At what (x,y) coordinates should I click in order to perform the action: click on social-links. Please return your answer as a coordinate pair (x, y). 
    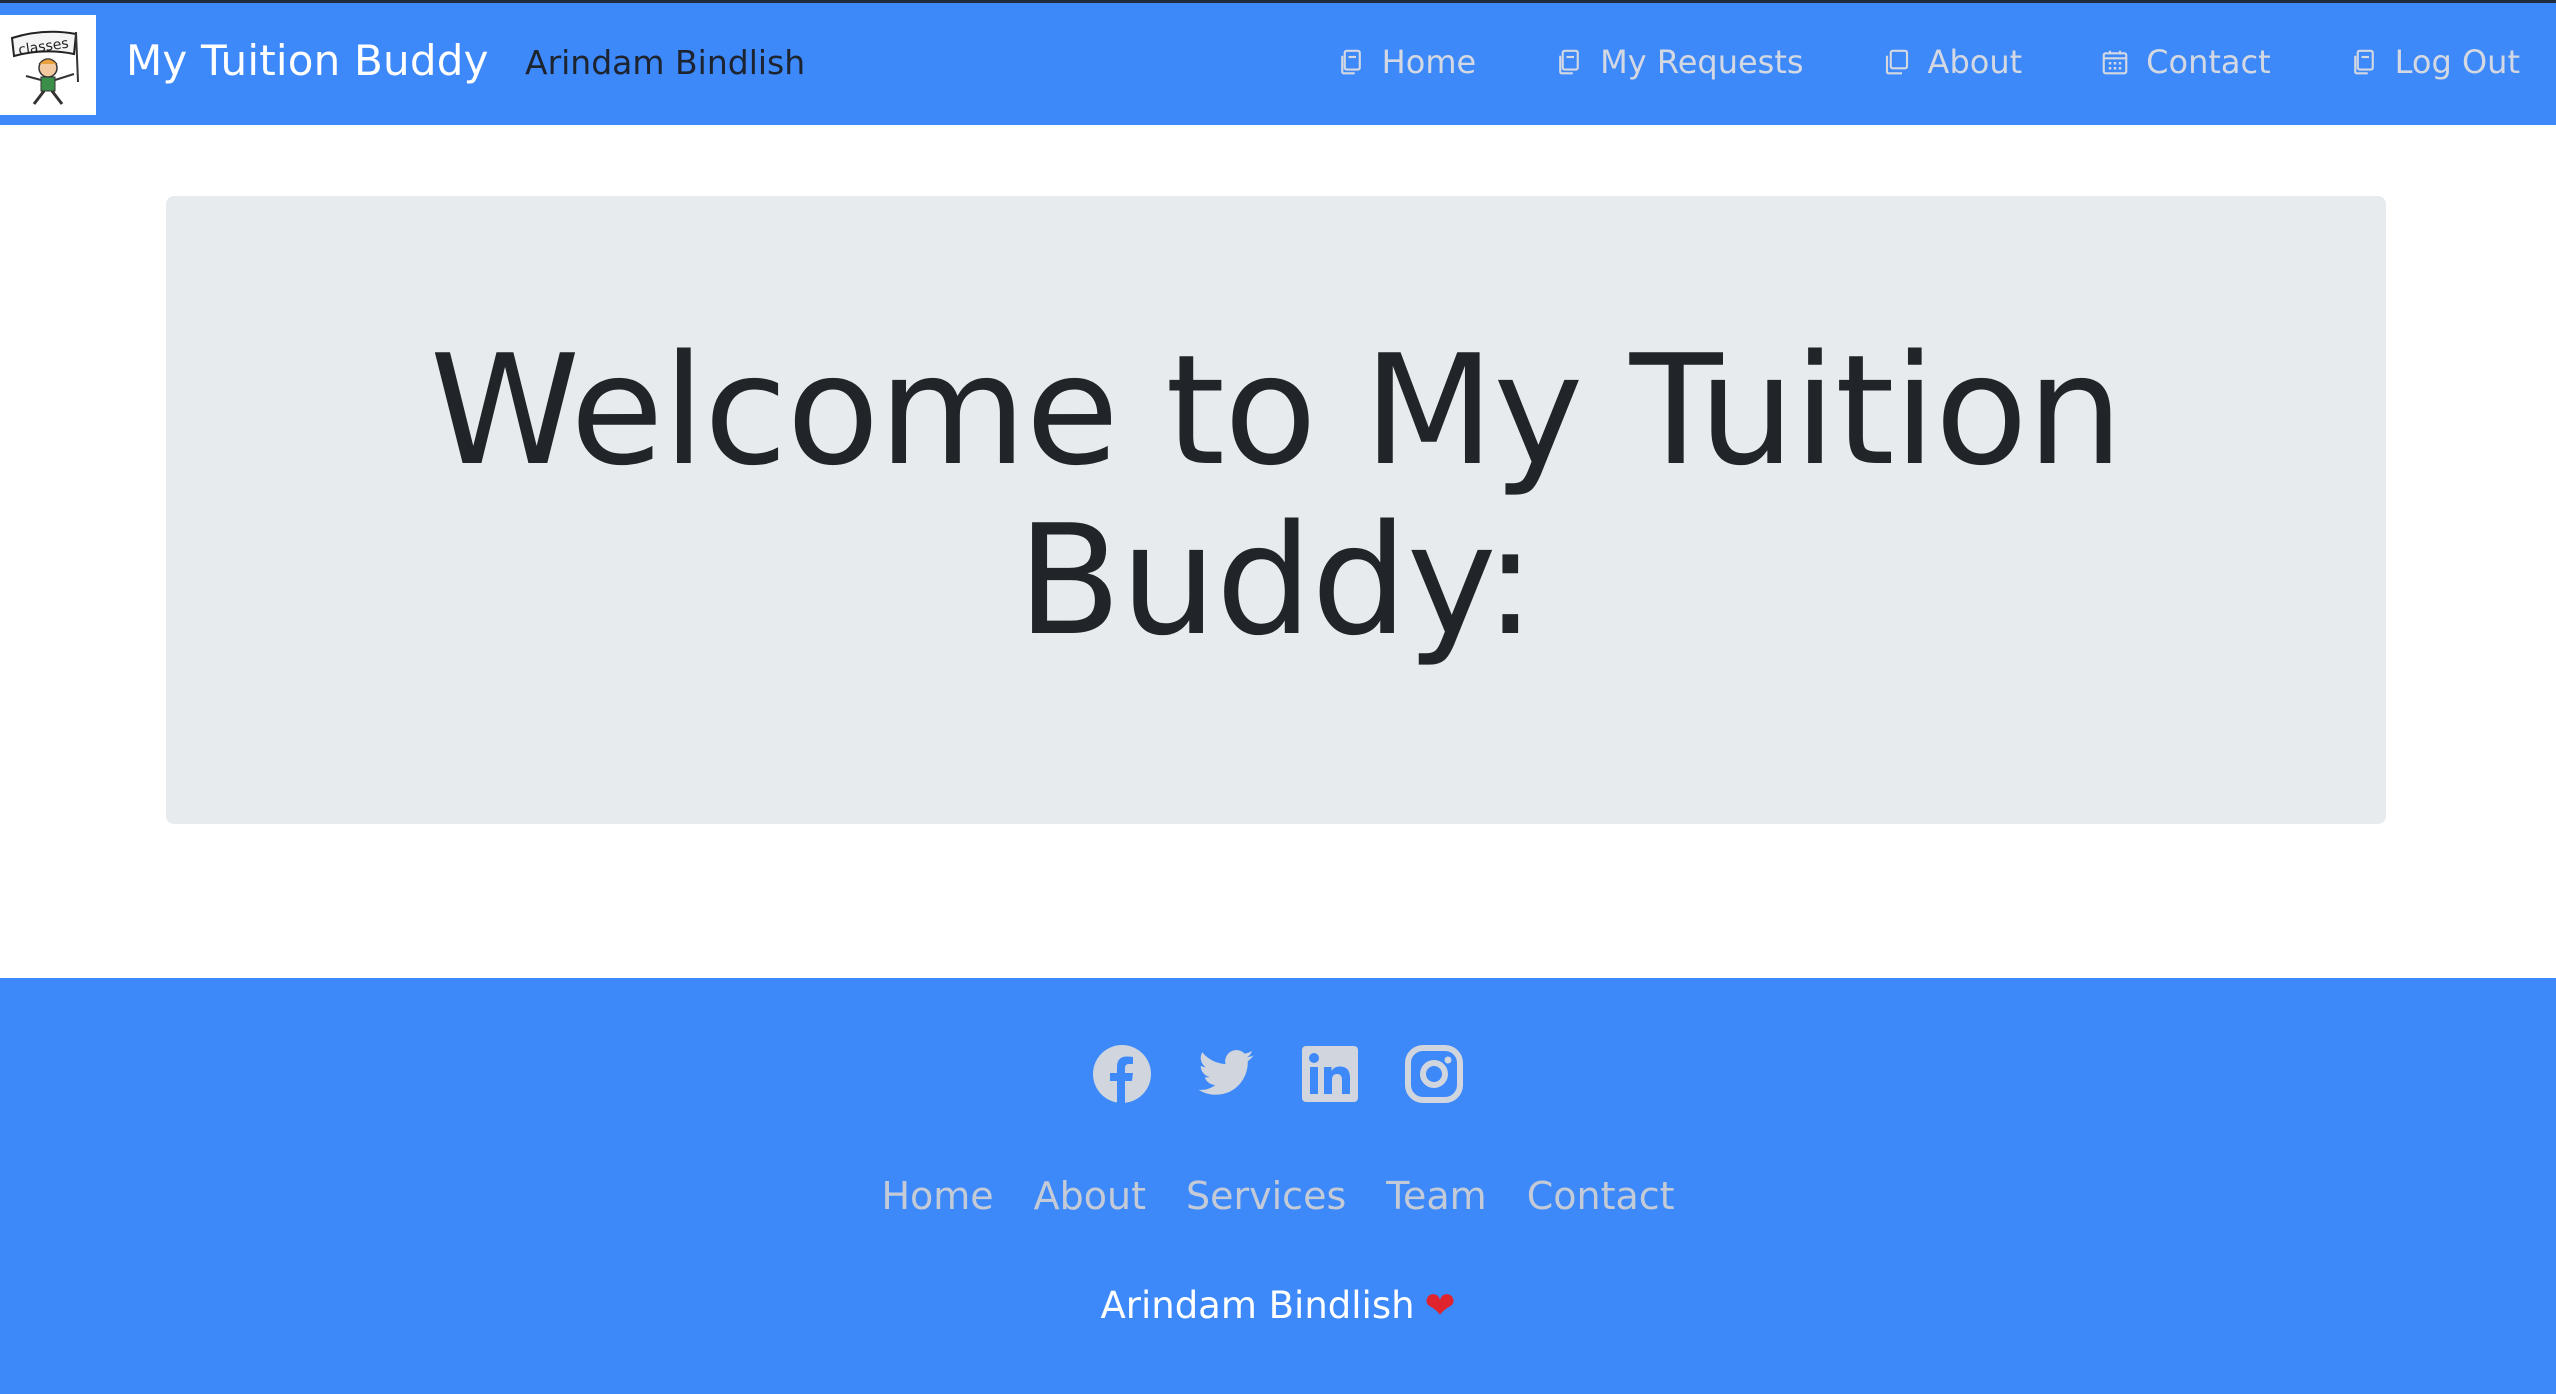
    Looking at the image, I should click on (1278, 1074).